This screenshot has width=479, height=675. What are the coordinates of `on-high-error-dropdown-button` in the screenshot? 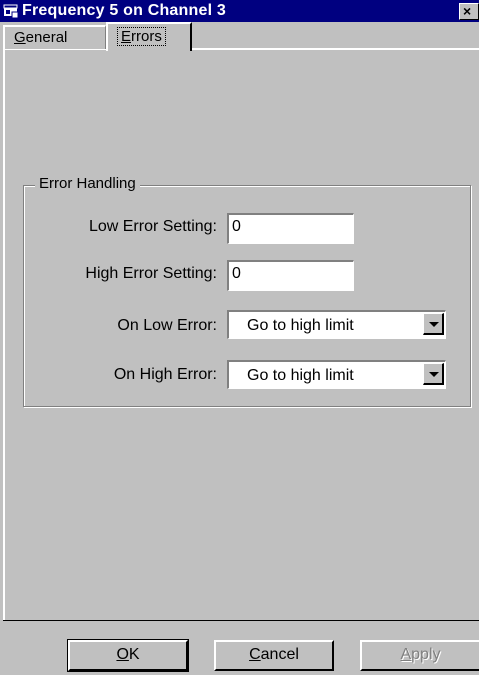 It's located at (433, 374).